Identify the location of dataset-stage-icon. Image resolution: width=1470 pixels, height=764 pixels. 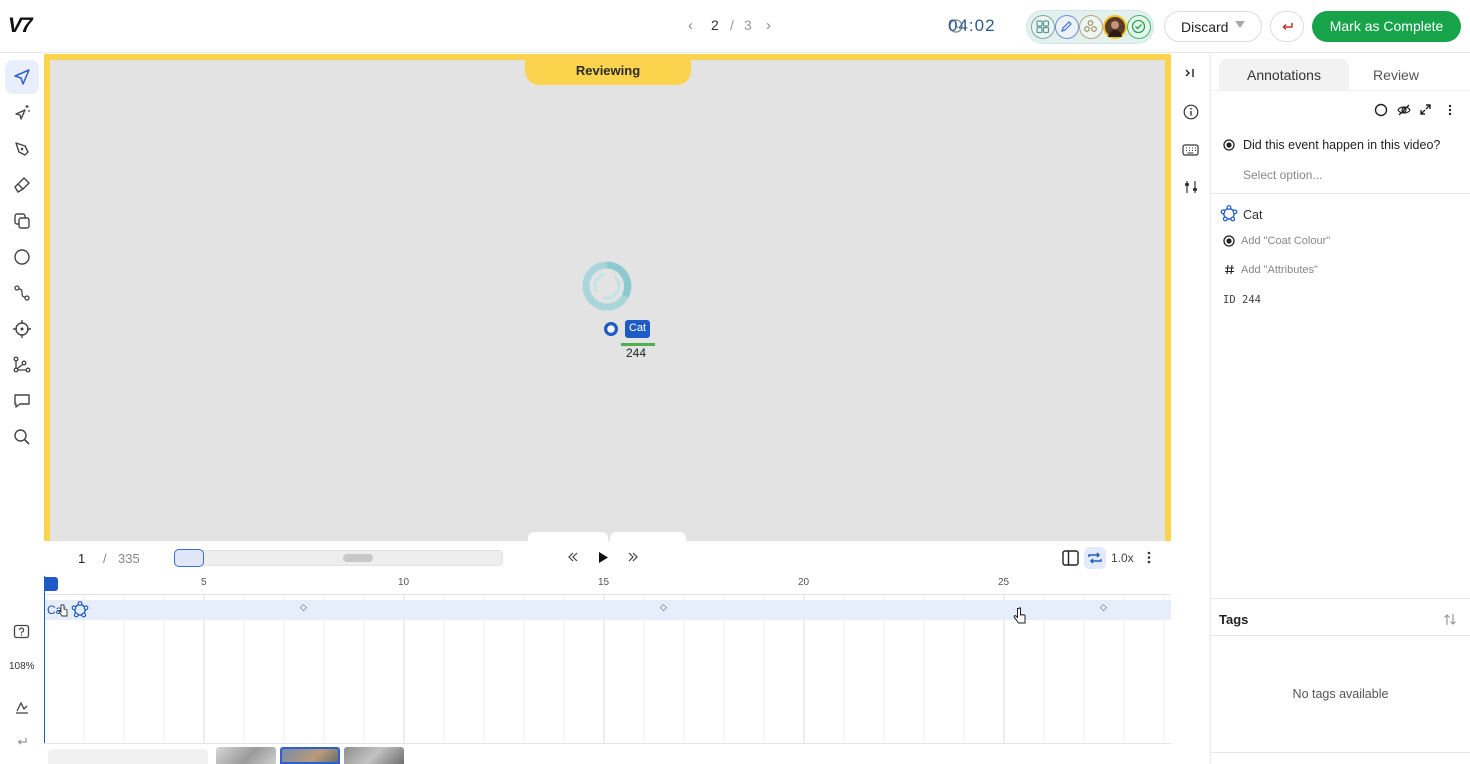
(1043, 27).